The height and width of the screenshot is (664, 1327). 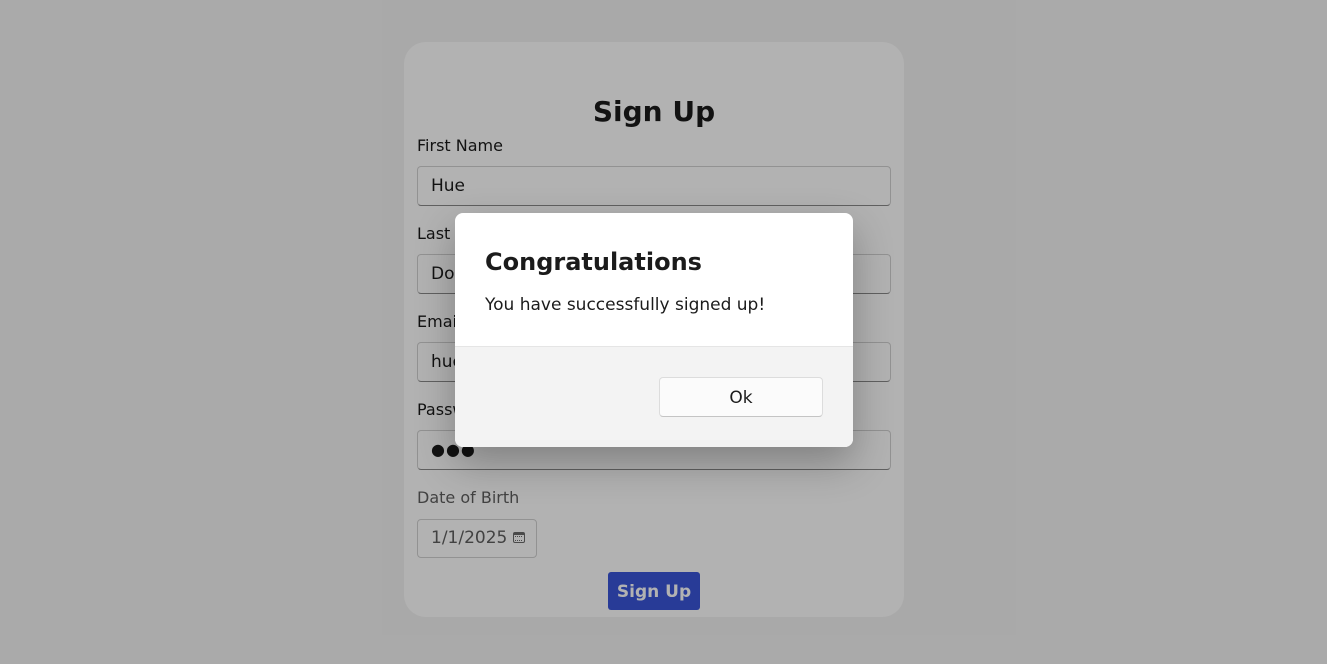 I want to click on dialog-title: Congratulations, so click(x=593, y=262).